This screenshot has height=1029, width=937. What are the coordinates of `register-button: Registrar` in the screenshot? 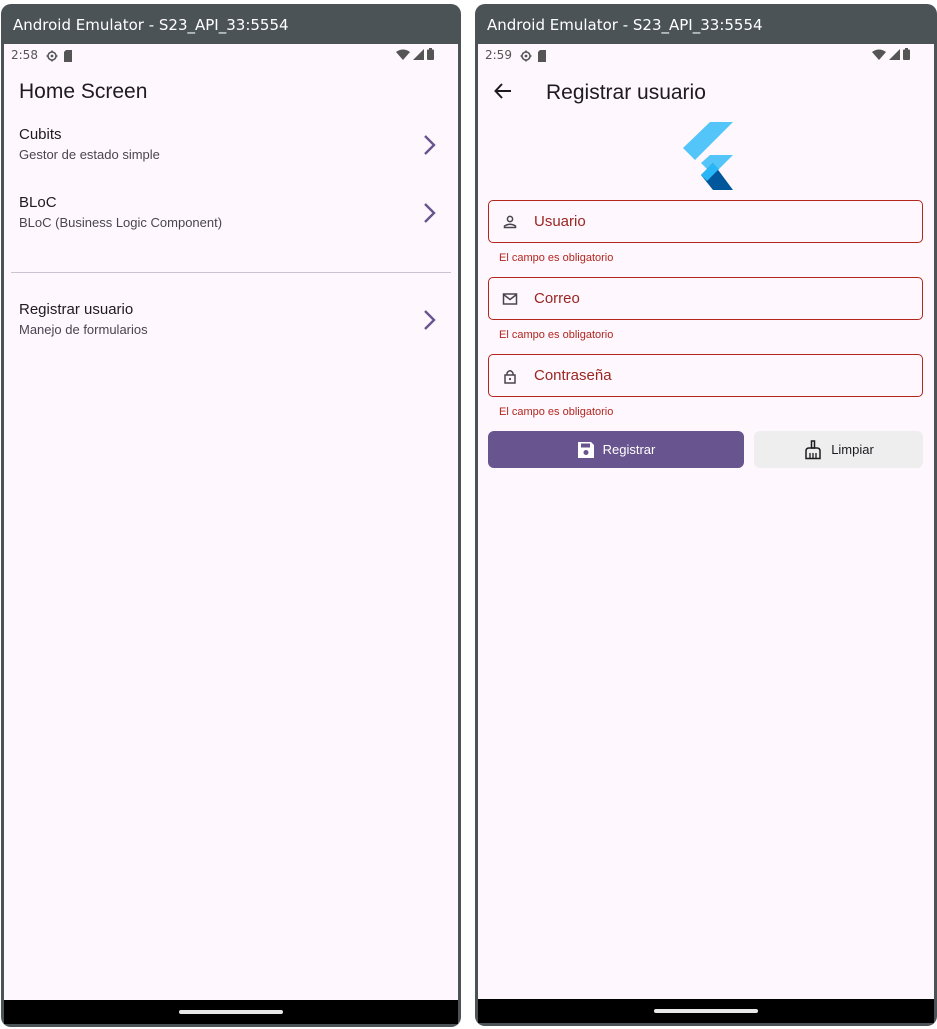 It's located at (616, 449).